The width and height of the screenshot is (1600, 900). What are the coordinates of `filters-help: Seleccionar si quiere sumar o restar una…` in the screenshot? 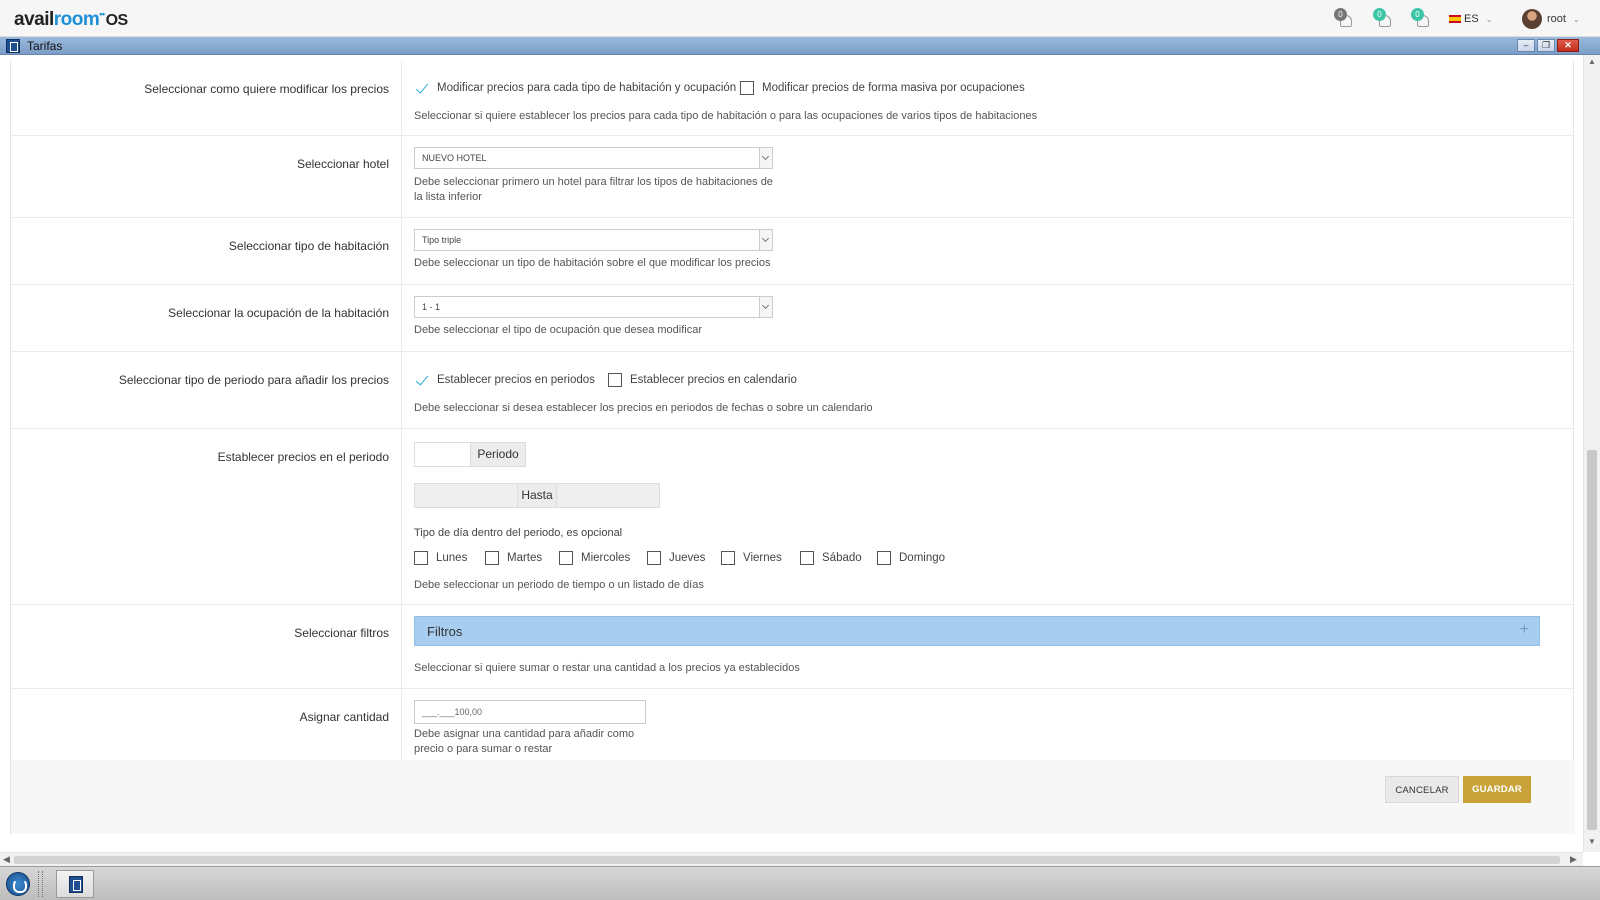 It's located at (607, 668).